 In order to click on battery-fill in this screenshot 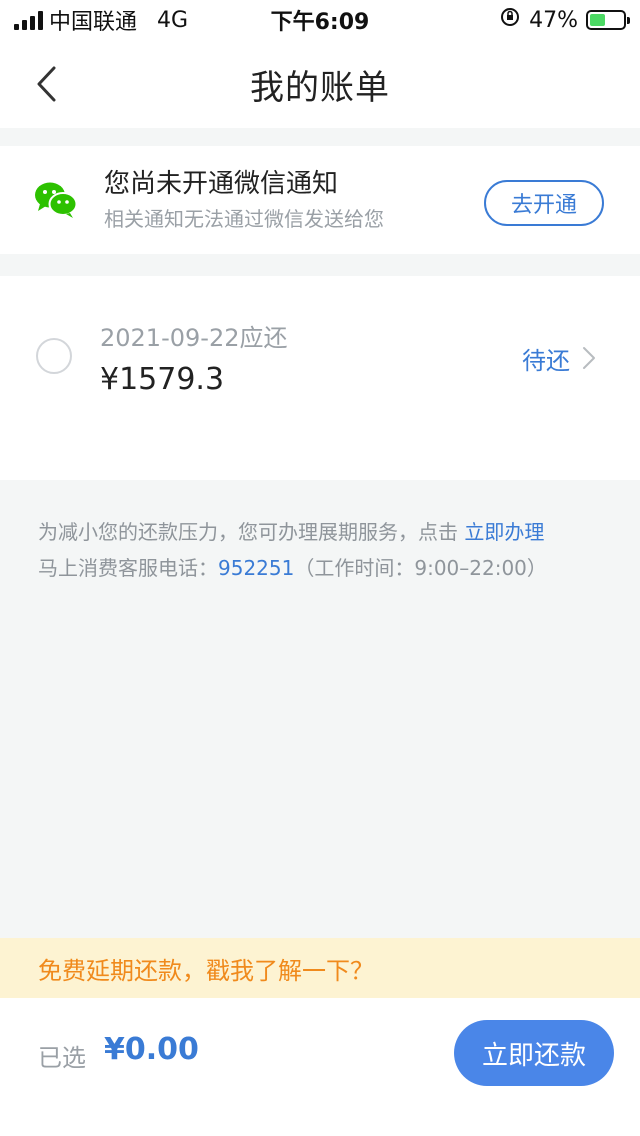, I will do `click(598, 20)`.